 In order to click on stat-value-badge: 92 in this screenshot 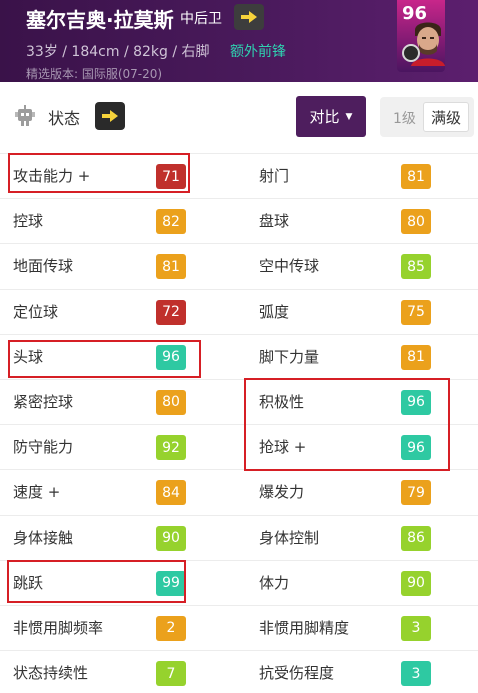, I will do `click(171, 448)`.